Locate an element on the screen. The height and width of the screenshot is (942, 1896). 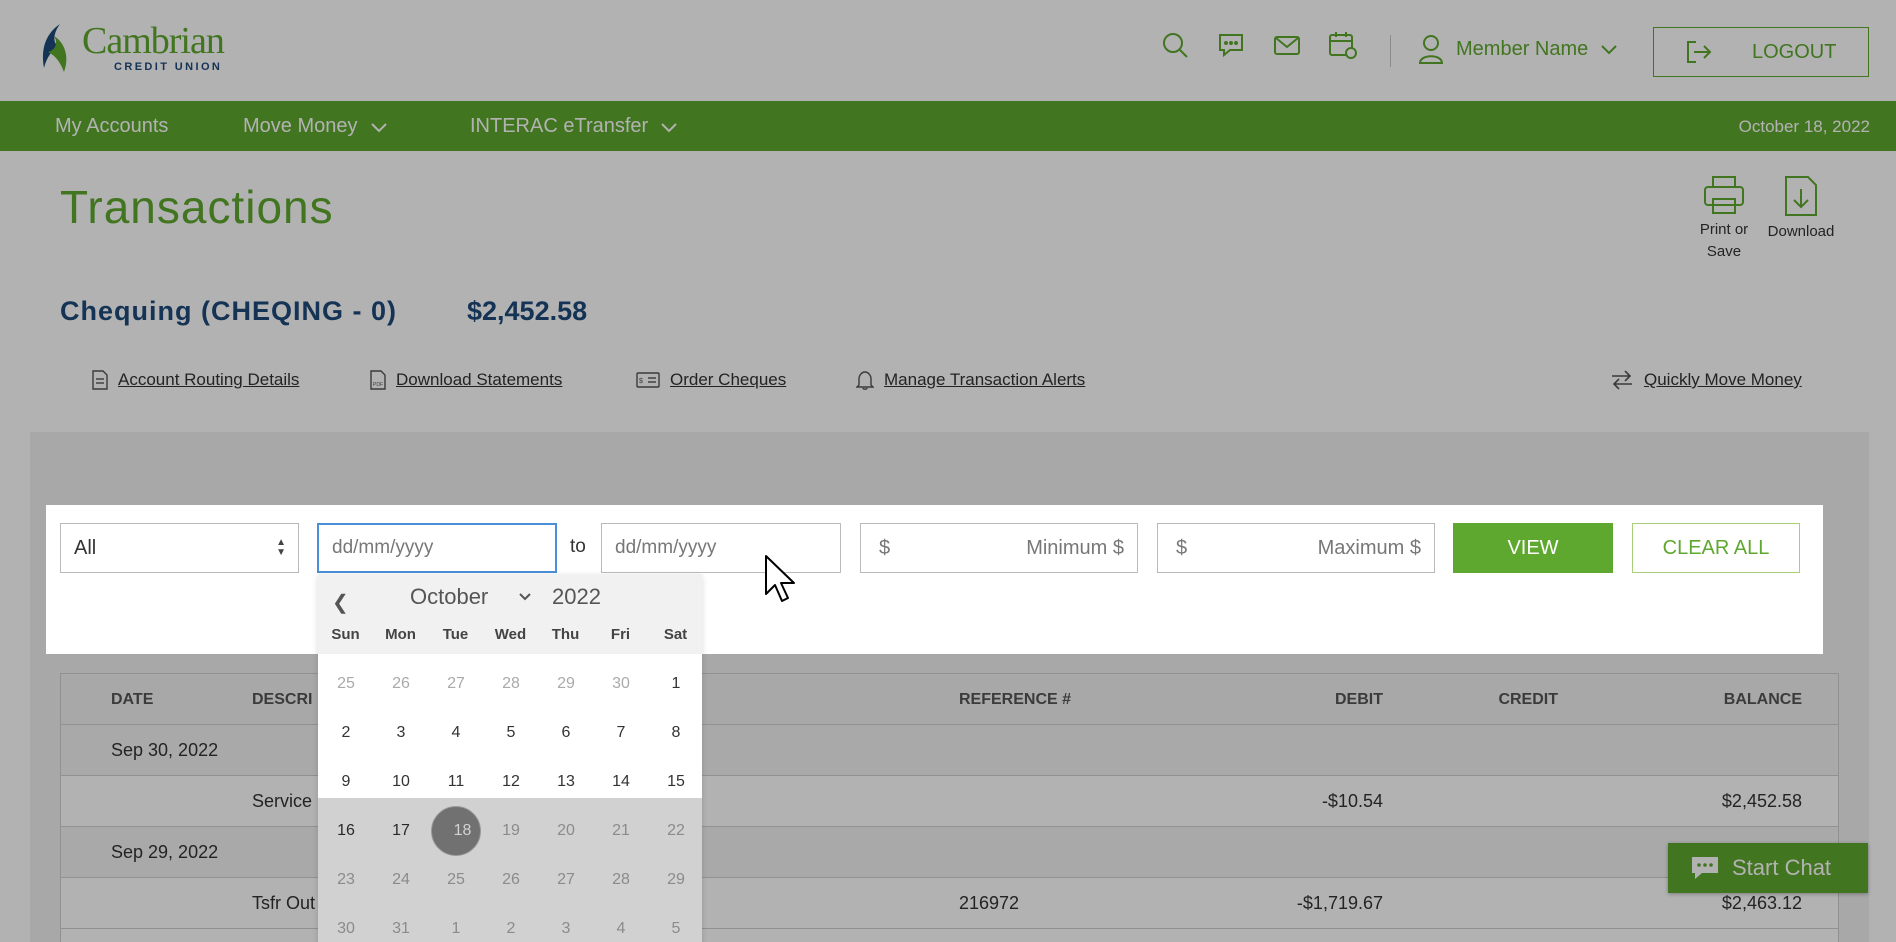
transaction-alerts-link: Manage Transaction Alerts is located at coordinates (970, 380).